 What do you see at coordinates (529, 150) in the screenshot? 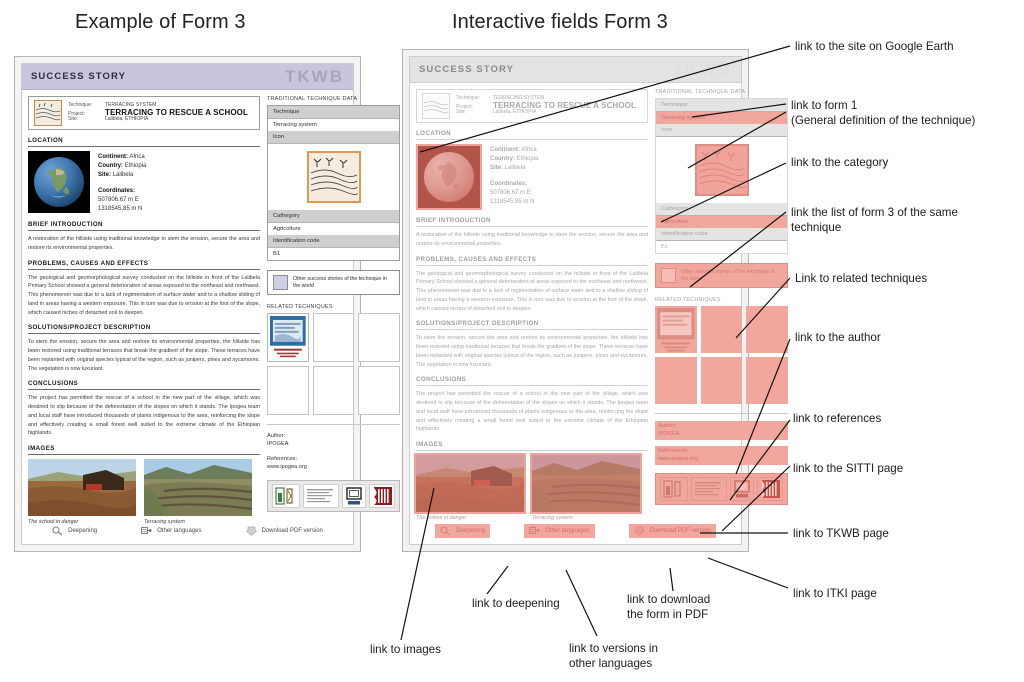
I see `continent-value: Africa` at bounding box center [529, 150].